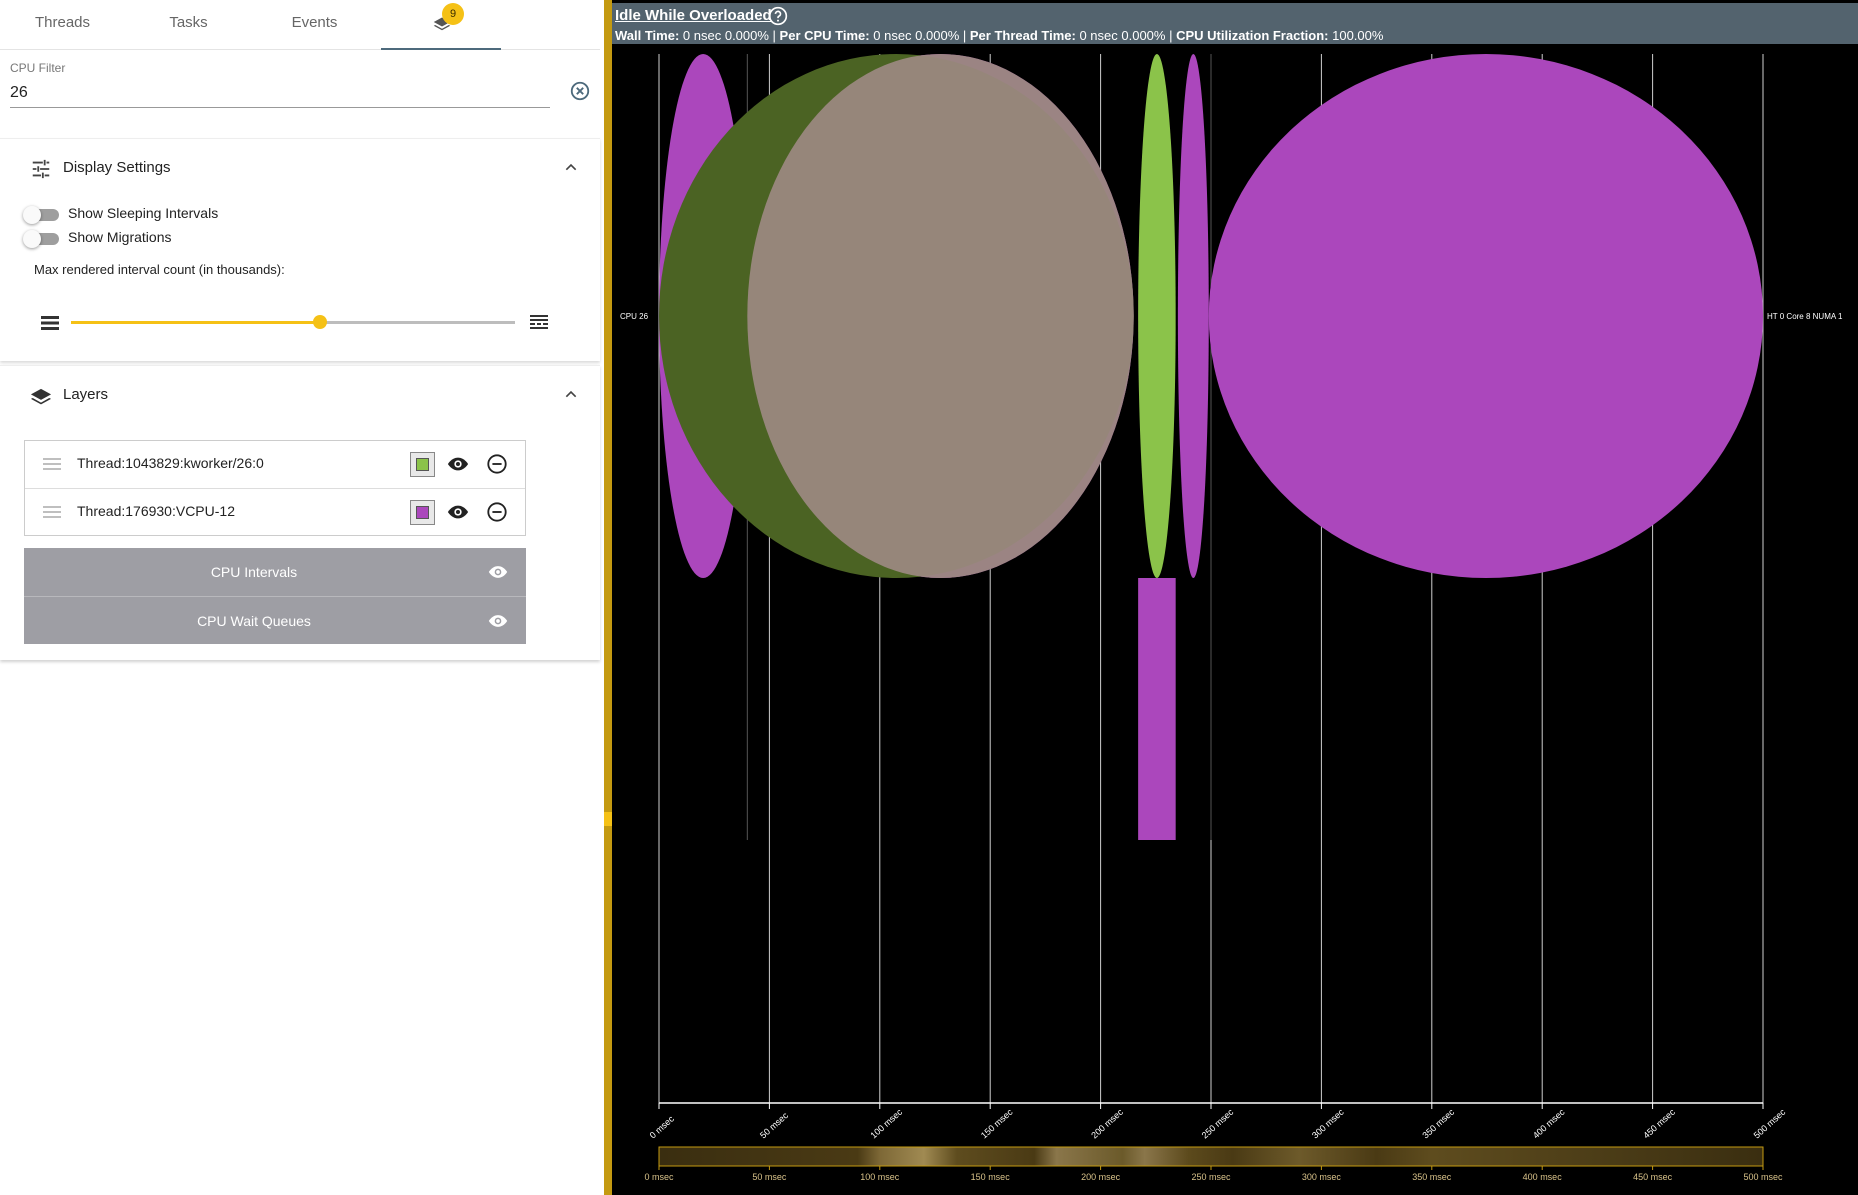 This screenshot has width=1858, height=1195. I want to click on cpu-filter-input, so click(280, 93).